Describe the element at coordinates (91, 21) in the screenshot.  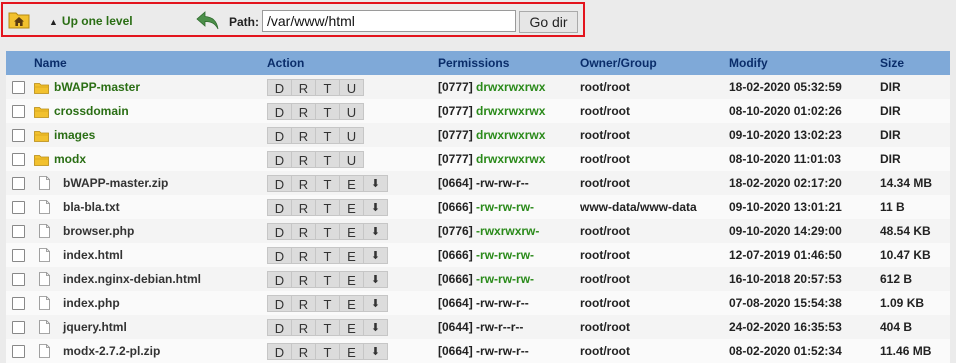
I see `up-one-level-link: ▲ Up one level` at that location.